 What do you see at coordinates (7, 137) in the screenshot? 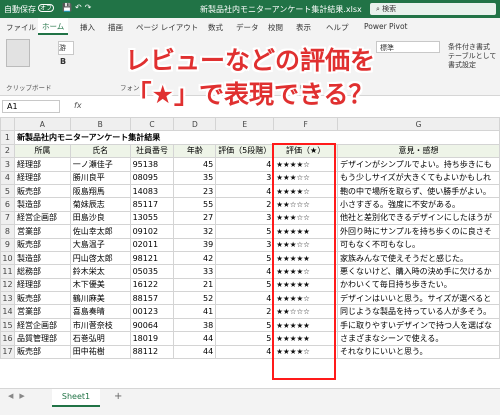
I see `row-number: 1` at bounding box center [7, 137].